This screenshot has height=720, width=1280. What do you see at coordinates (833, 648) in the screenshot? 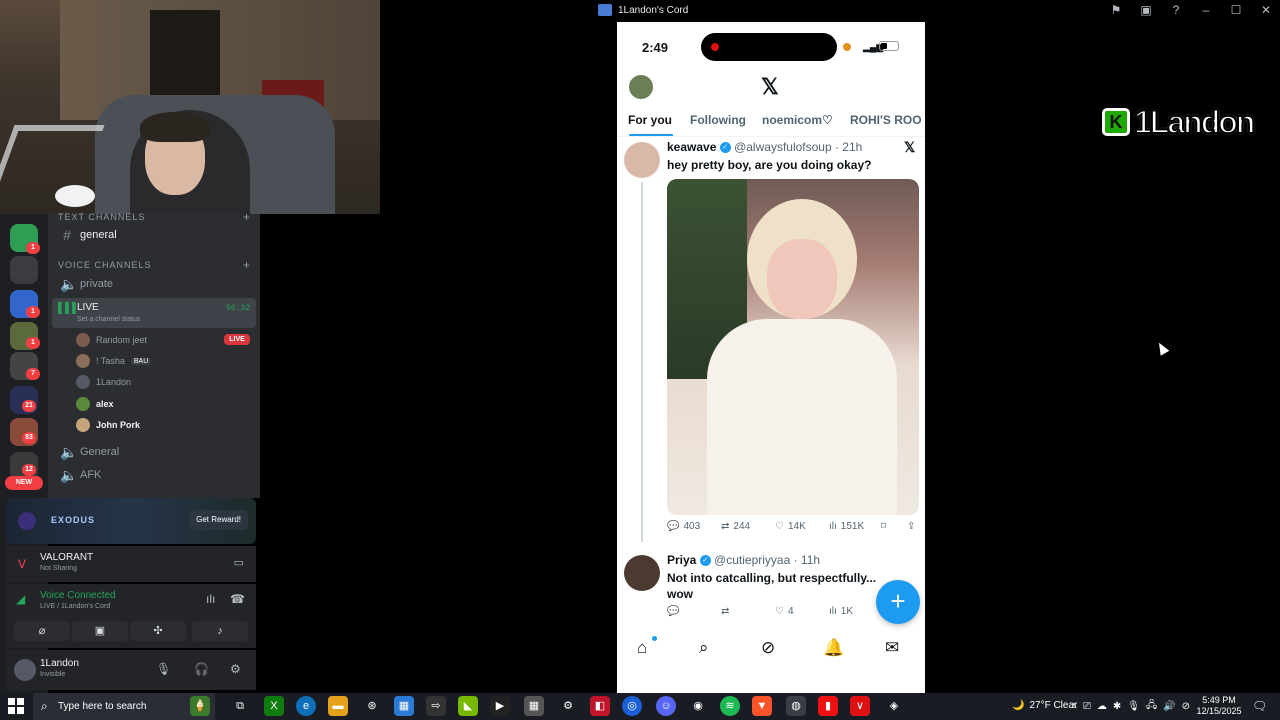
I see `bell-icon: 🔔` at bounding box center [833, 648].